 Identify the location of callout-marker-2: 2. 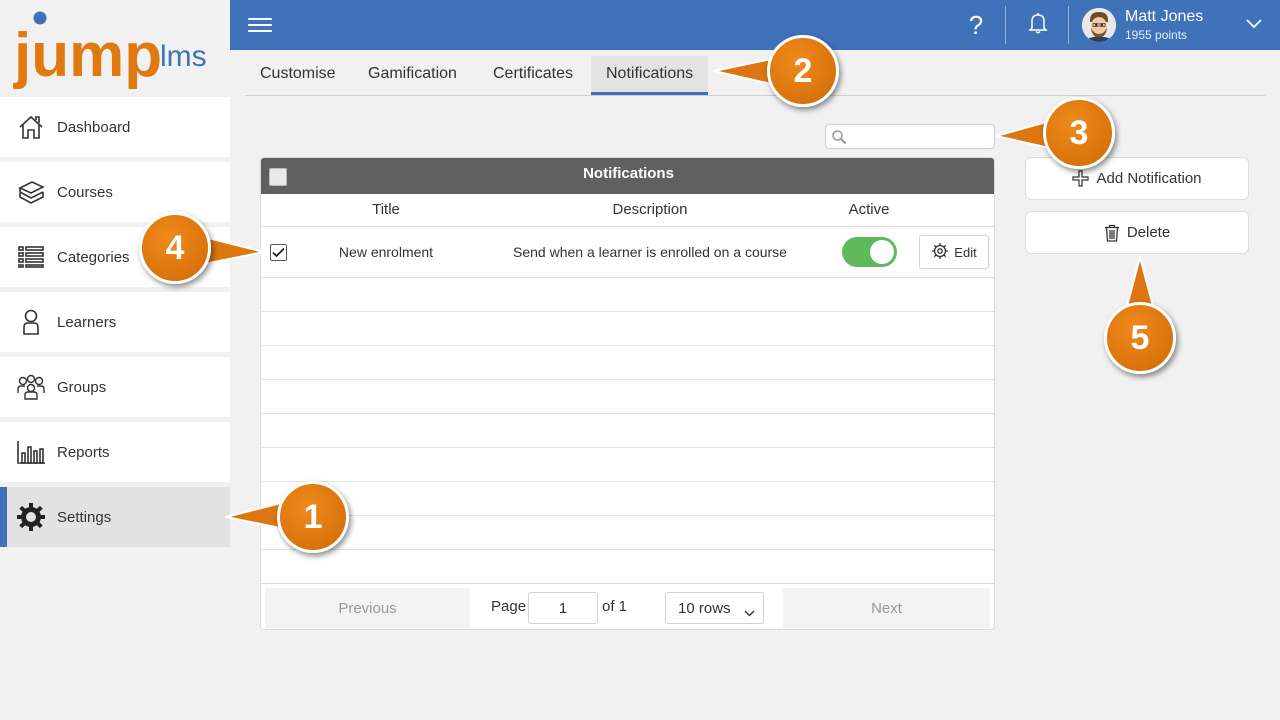
(803, 71).